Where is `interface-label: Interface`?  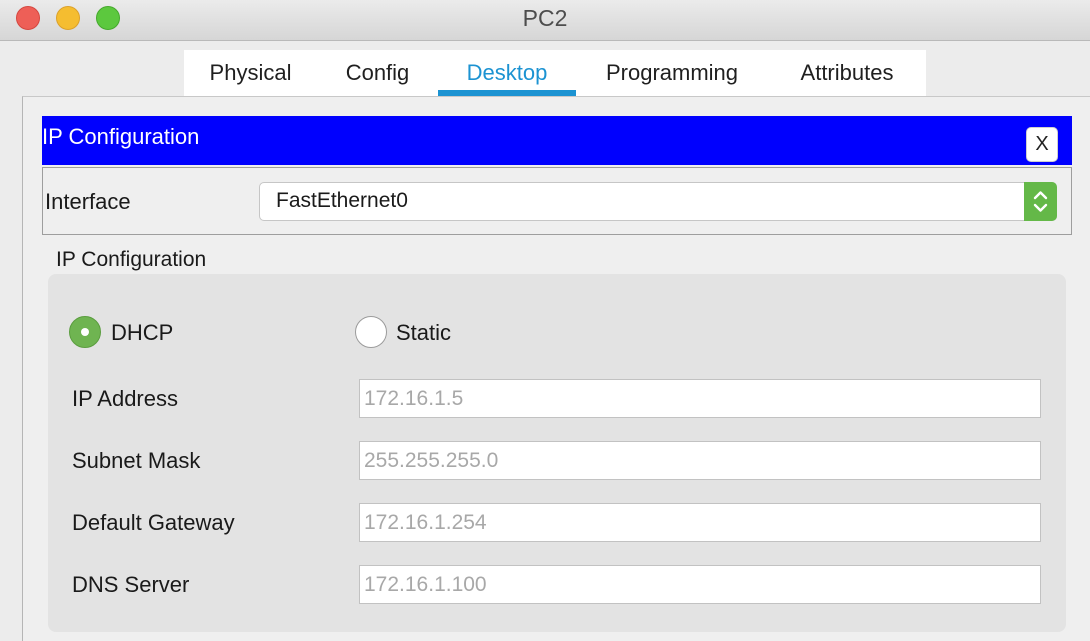
interface-label: Interface is located at coordinates (88, 201).